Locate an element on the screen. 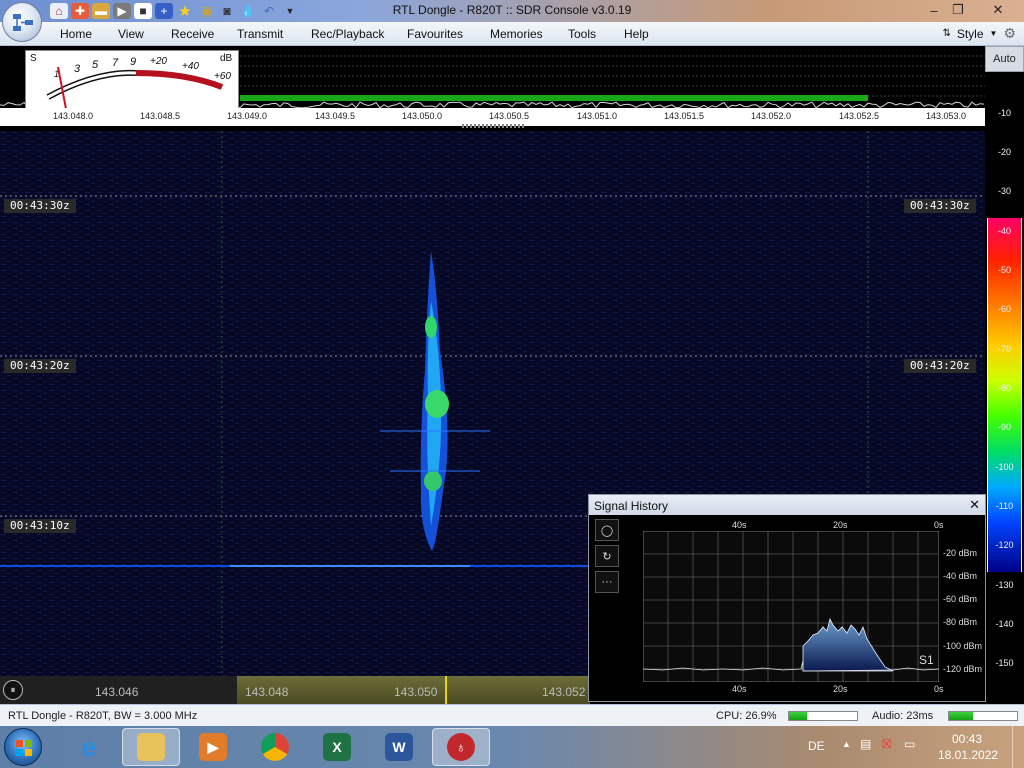 This screenshot has height=768, width=1024. level-tick: -20 dBm is located at coordinates (960, 553).